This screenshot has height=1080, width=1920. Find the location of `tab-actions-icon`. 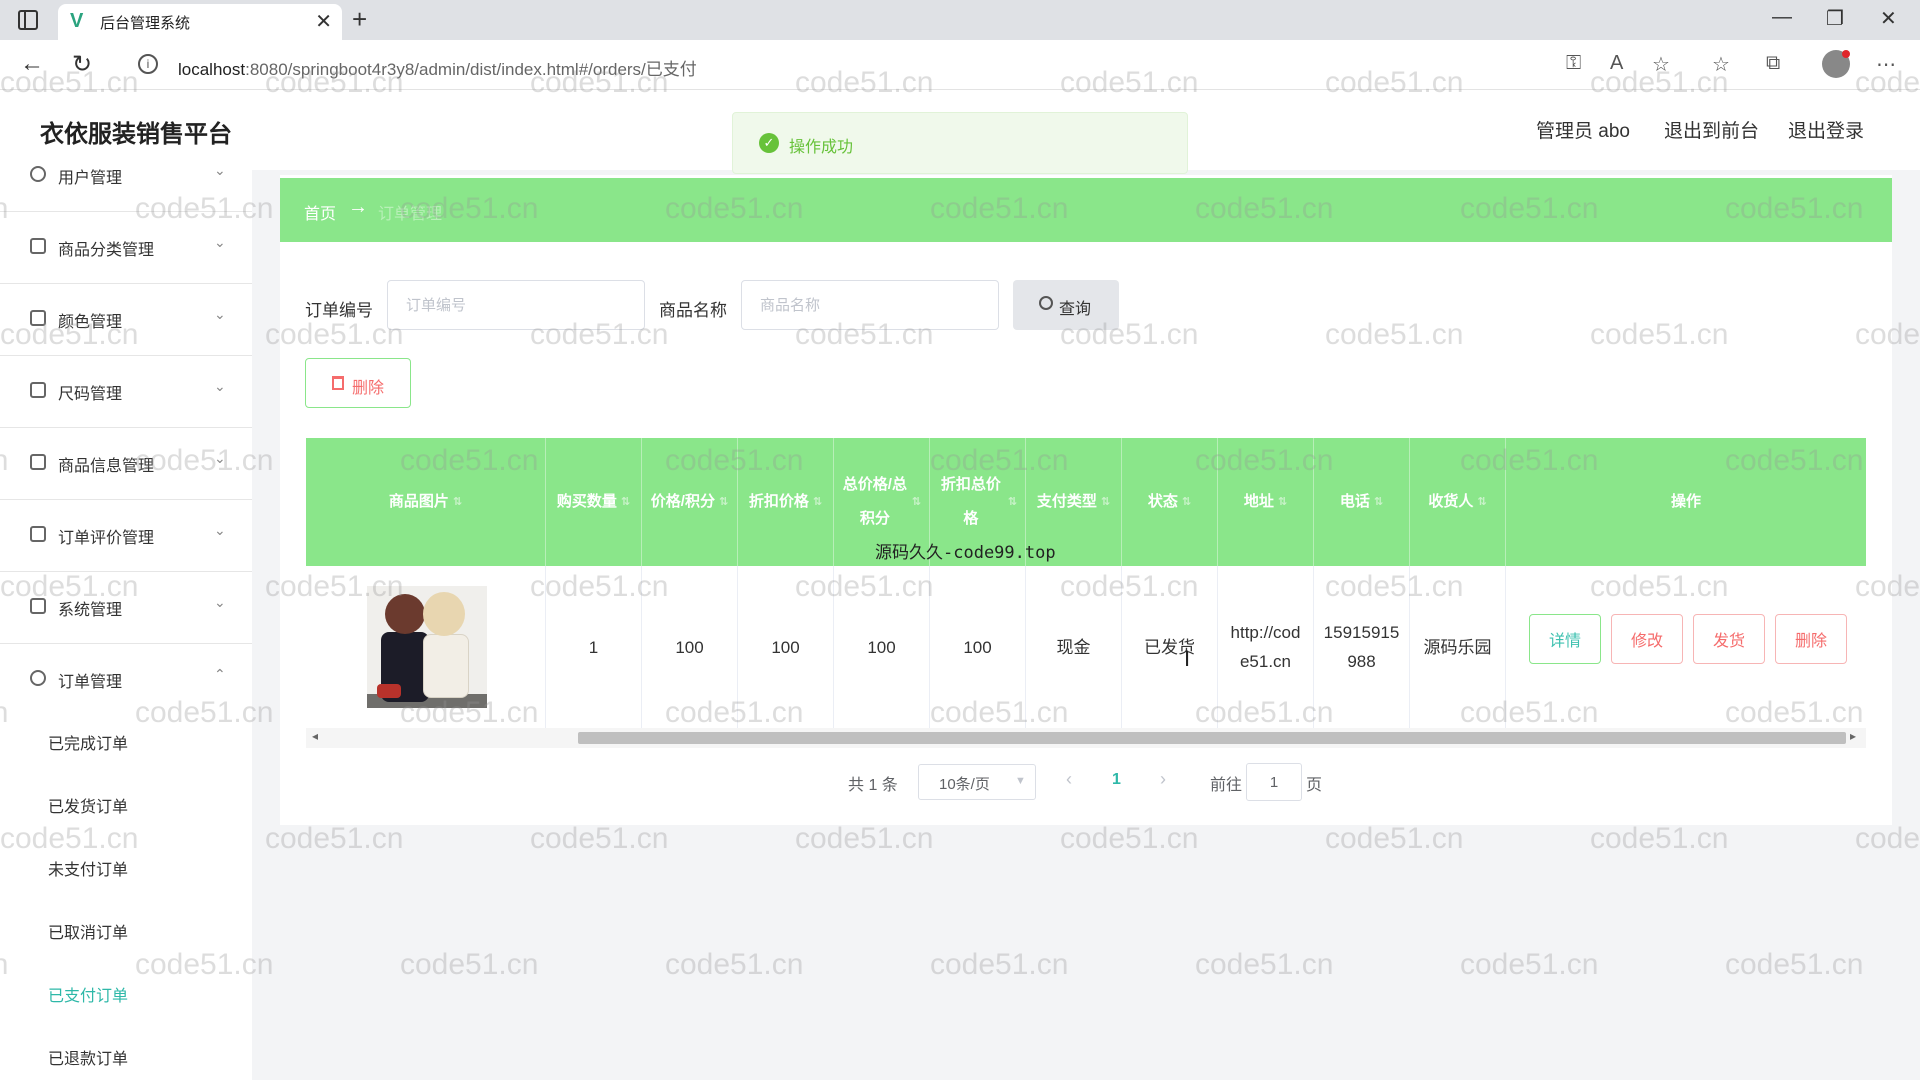

tab-actions-icon is located at coordinates (28, 20).